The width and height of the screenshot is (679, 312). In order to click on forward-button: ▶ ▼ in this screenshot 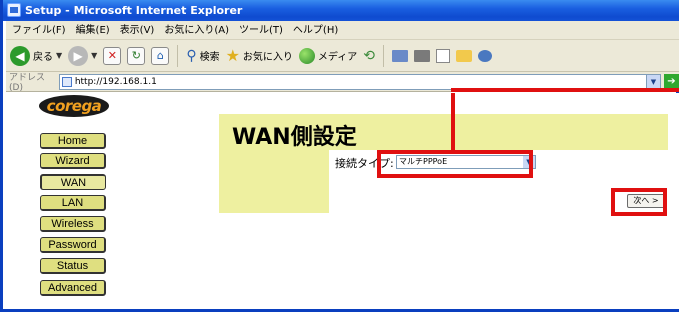, I will do `click(83, 55)`.